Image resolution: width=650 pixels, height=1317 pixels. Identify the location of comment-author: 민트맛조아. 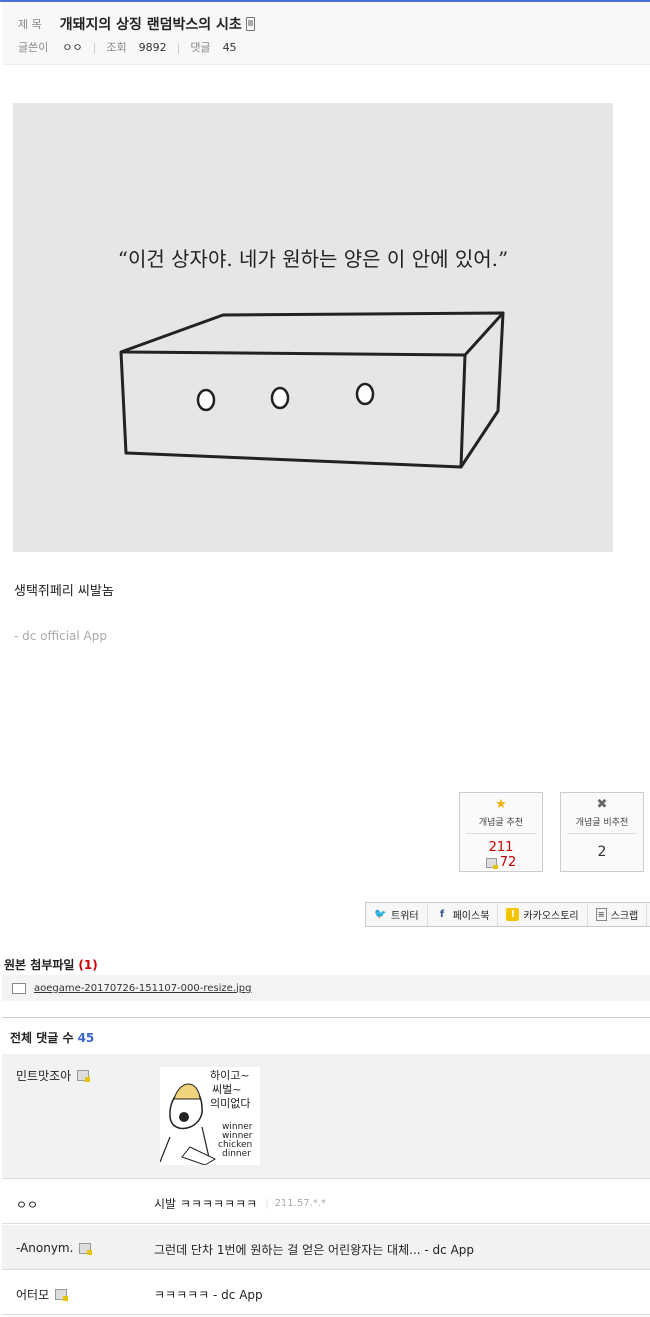
(53, 1075).